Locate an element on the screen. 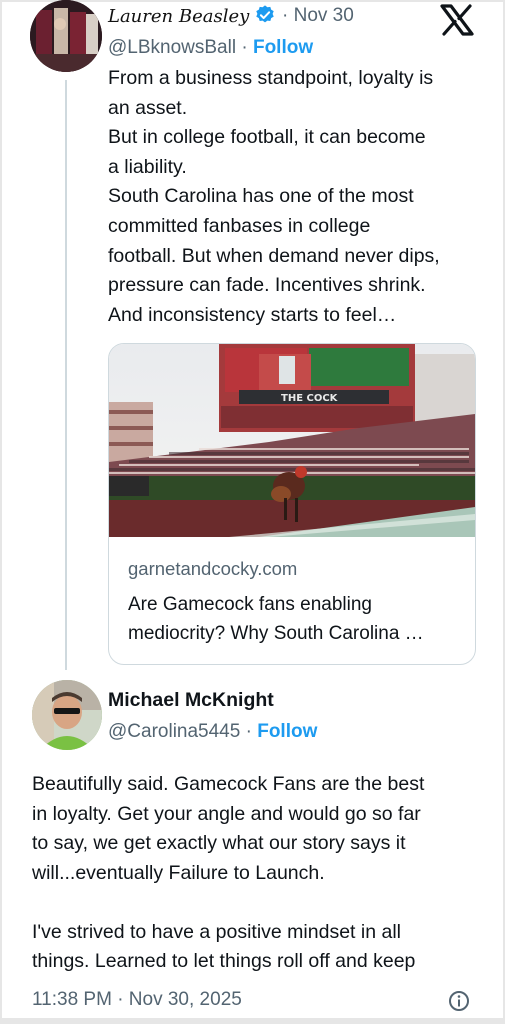 This screenshot has width=505, height=1024. tweet-text-line: football. But when demand never dips, is located at coordinates (274, 255).